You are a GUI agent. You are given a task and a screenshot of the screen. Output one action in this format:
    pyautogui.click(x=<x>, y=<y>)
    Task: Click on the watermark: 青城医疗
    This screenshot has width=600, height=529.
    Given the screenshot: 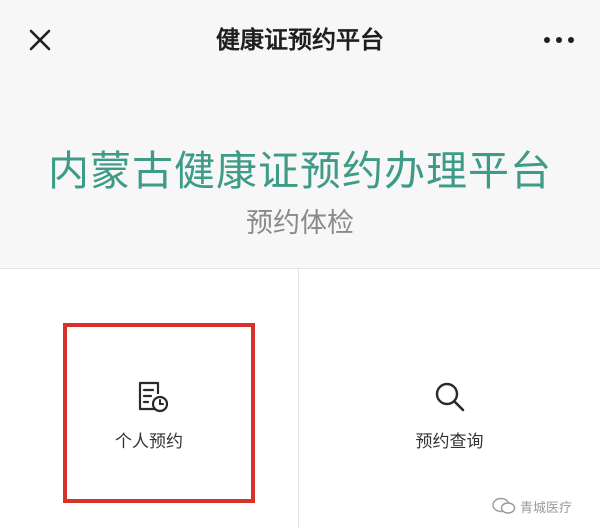 What is the action you would take?
    pyautogui.click(x=532, y=506)
    